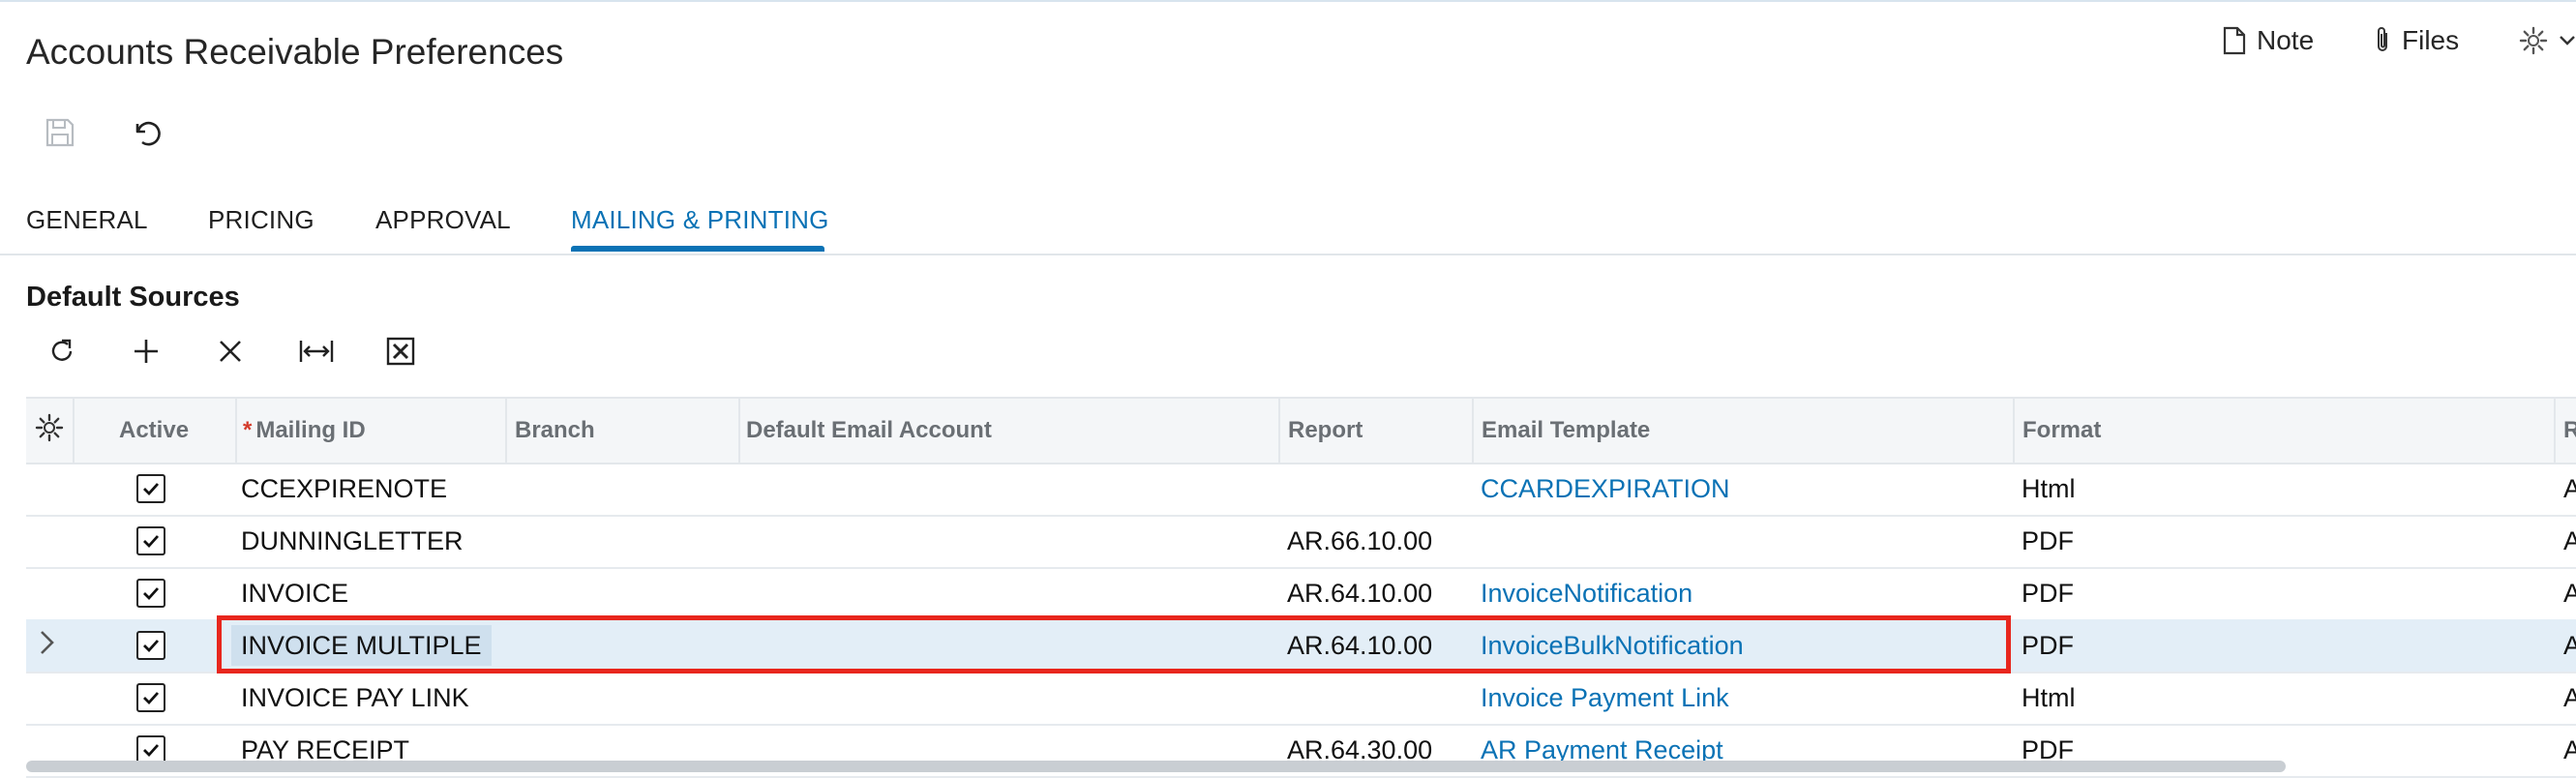 The height and width of the screenshot is (778, 2576). I want to click on add-icon, so click(146, 354).